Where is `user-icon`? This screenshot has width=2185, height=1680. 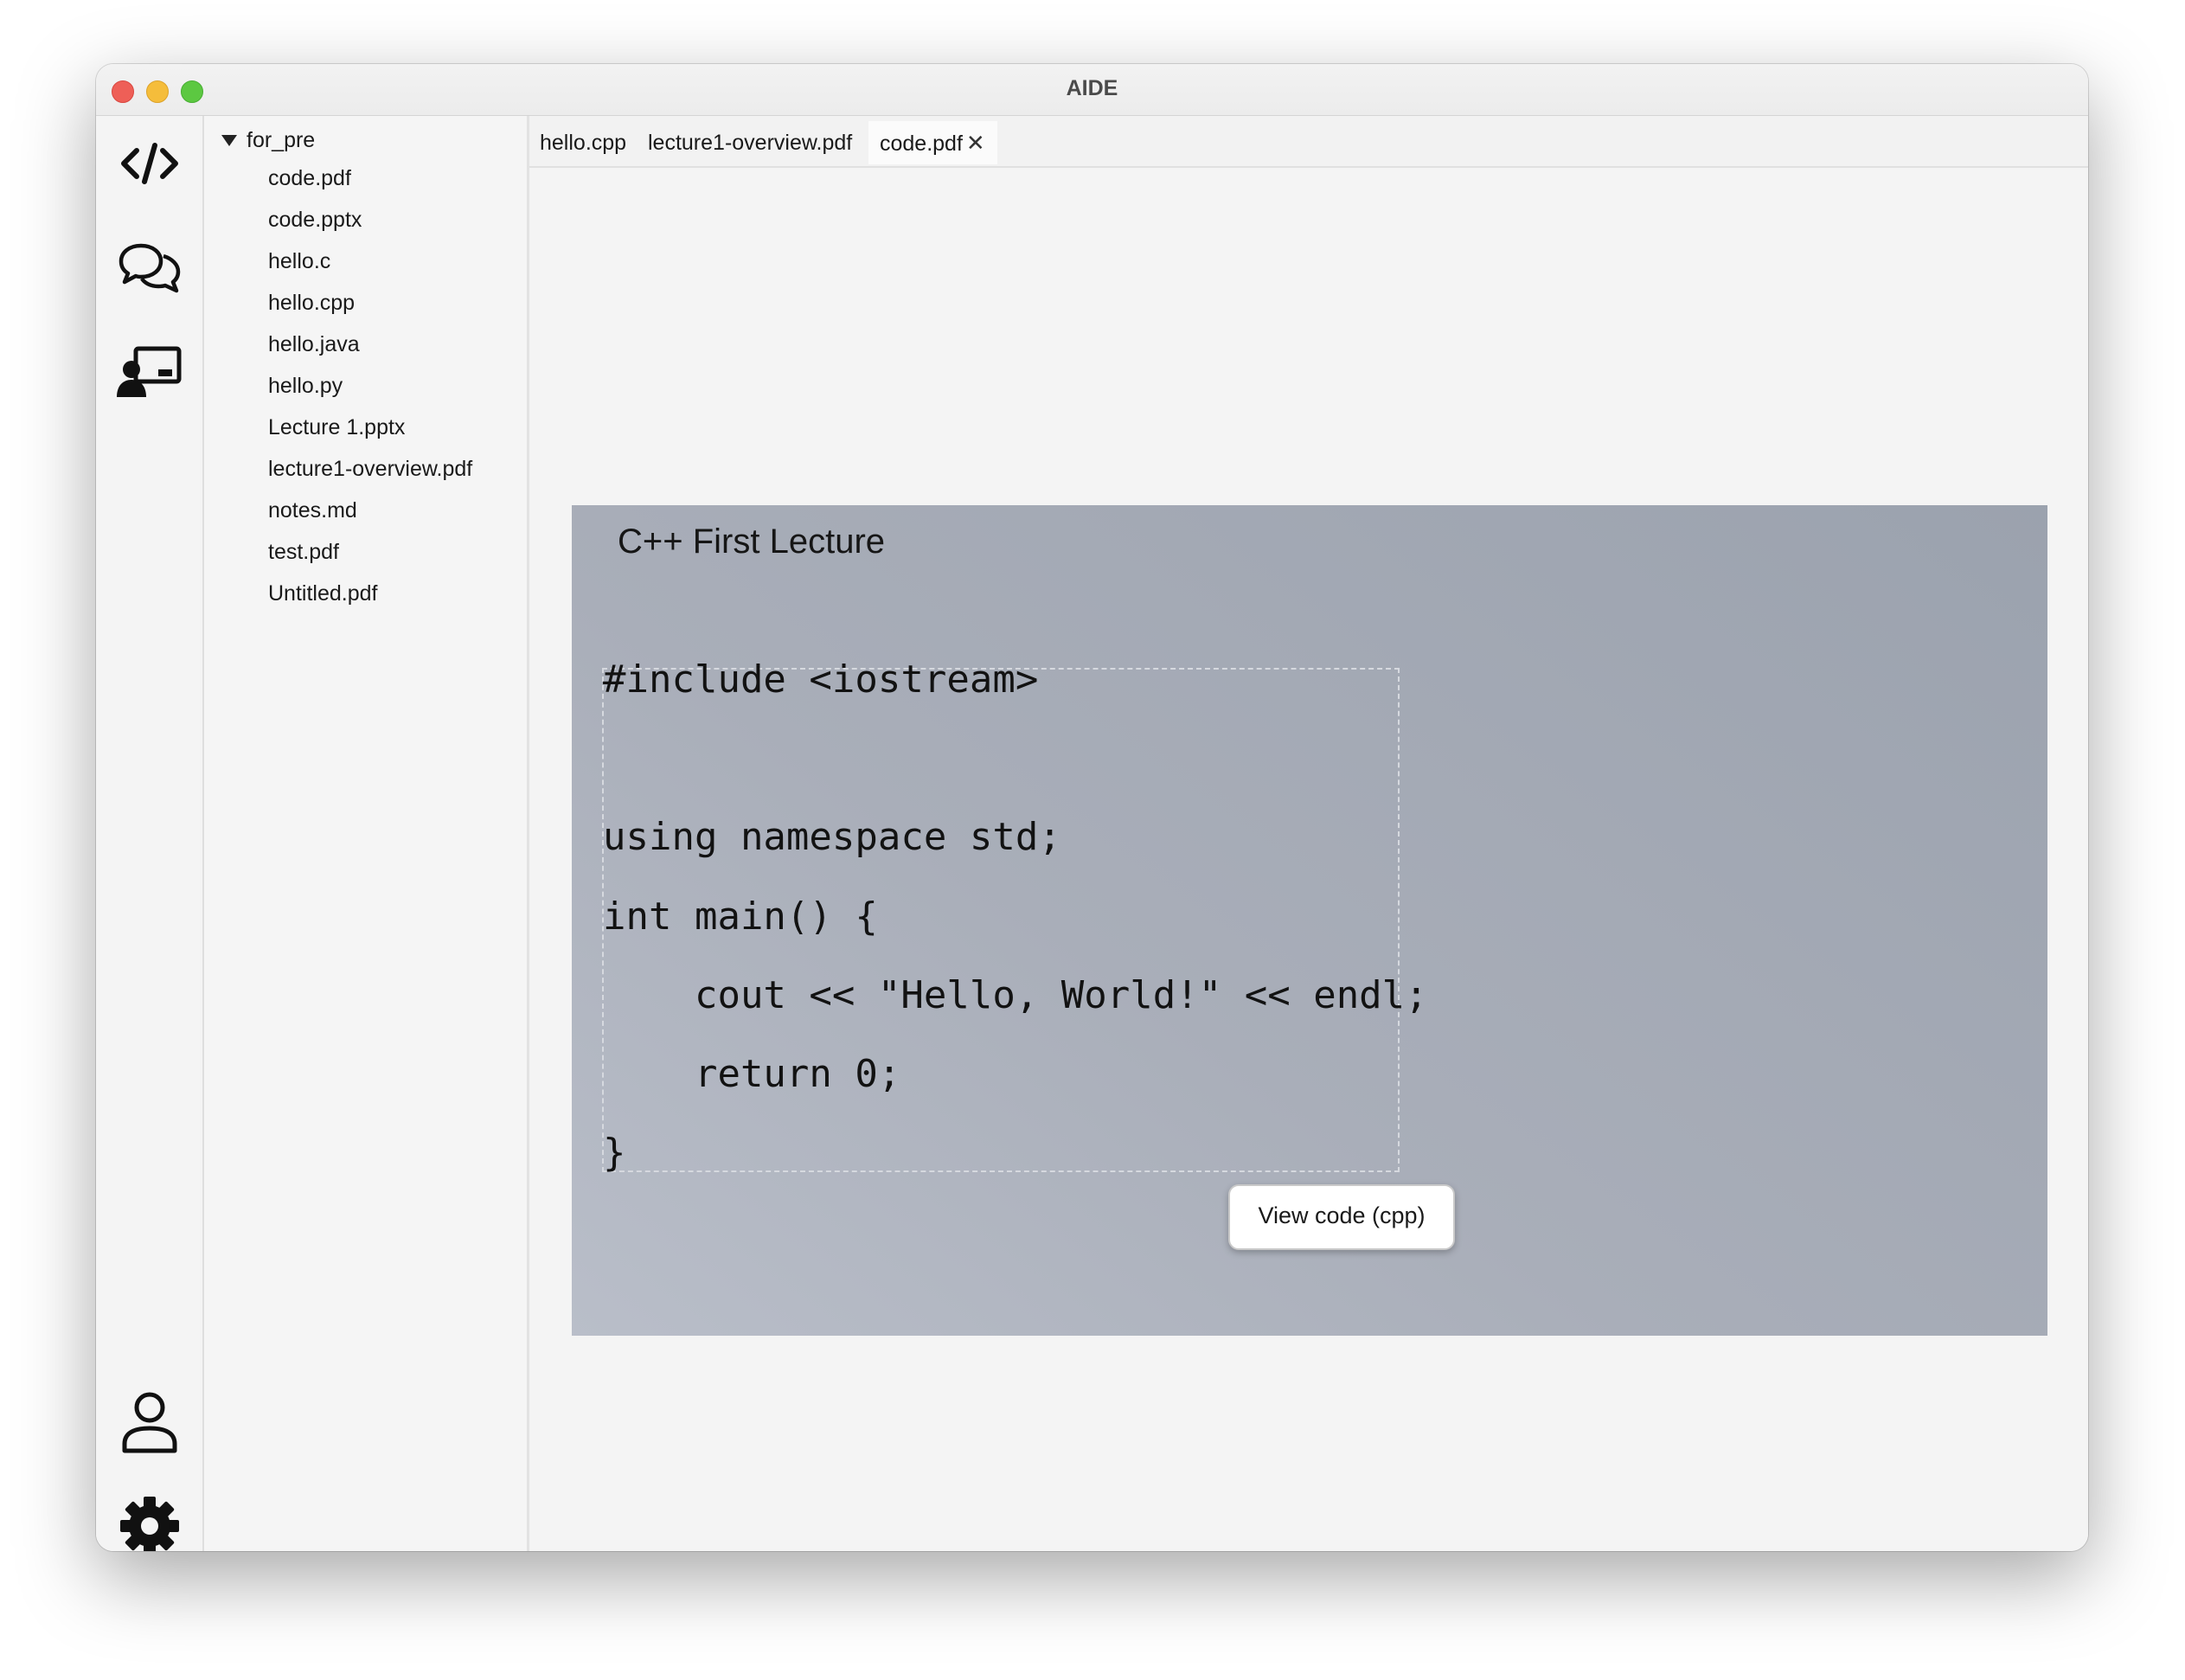 user-icon is located at coordinates (149, 1422).